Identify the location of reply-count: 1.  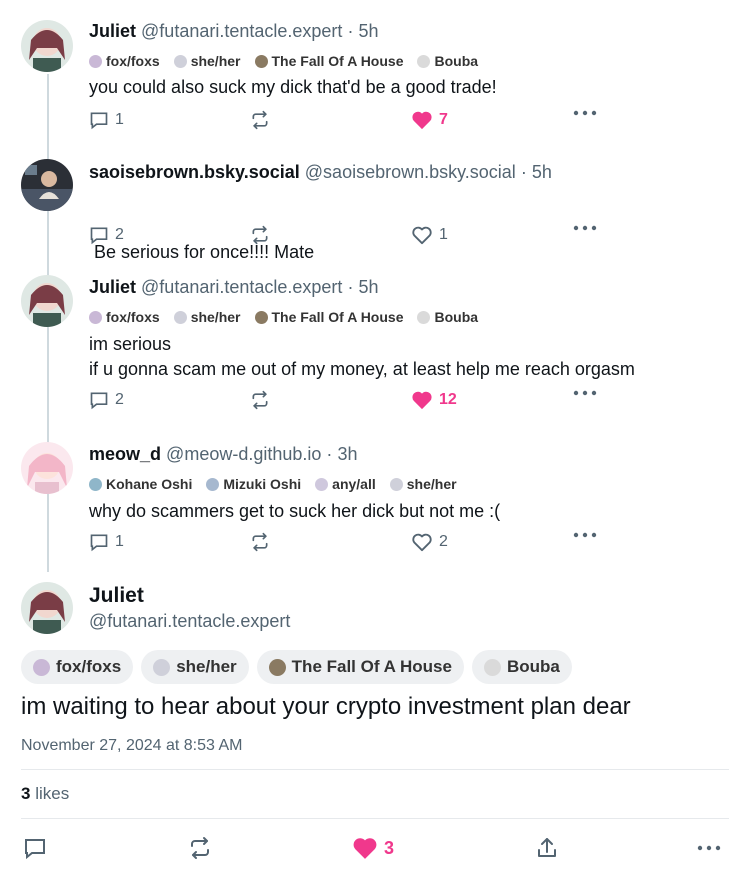
(119, 541).